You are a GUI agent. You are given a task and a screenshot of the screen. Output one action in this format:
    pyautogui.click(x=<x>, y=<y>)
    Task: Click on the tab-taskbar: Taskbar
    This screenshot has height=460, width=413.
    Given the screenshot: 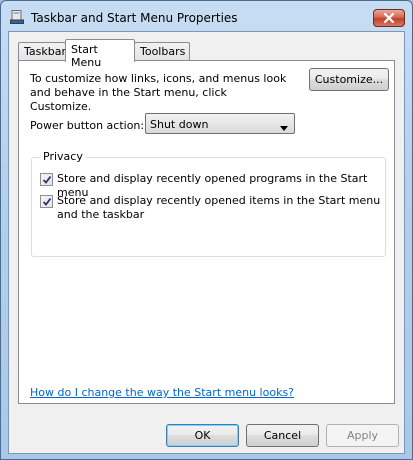 What is the action you would take?
    pyautogui.click(x=42, y=51)
    